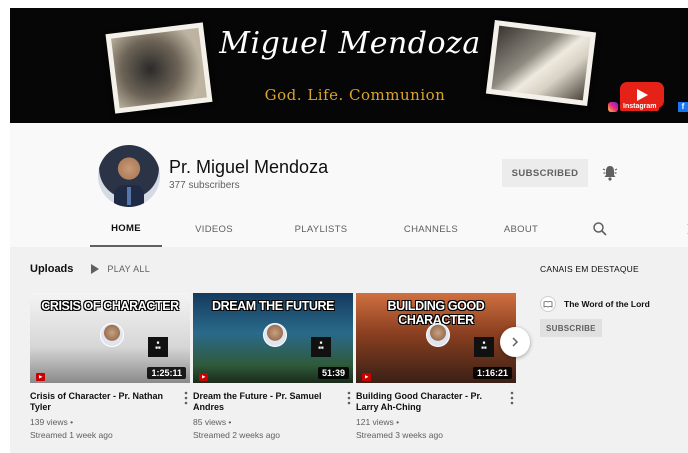 The height and width of the screenshot is (453, 688). I want to click on featured-channels-heading: CANAIS EM DESTAQUE, so click(589, 269).